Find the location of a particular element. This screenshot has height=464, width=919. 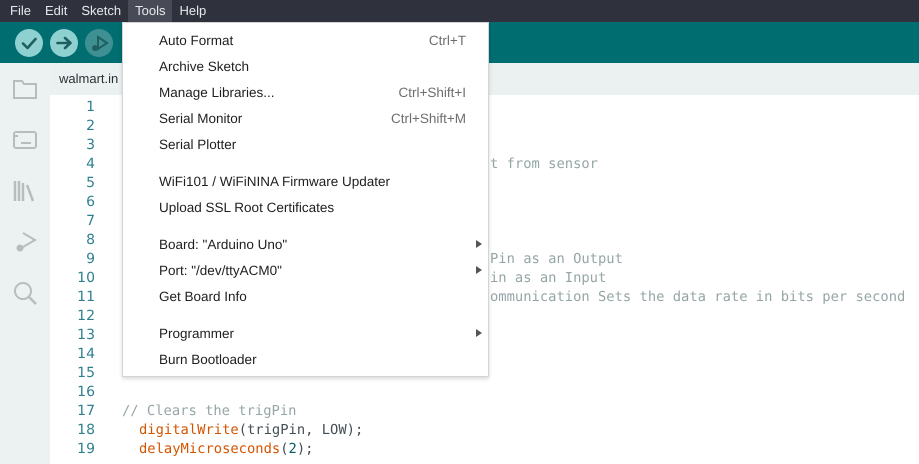

menu-entry: Serial Plotter is located at coordinates (312, 144).